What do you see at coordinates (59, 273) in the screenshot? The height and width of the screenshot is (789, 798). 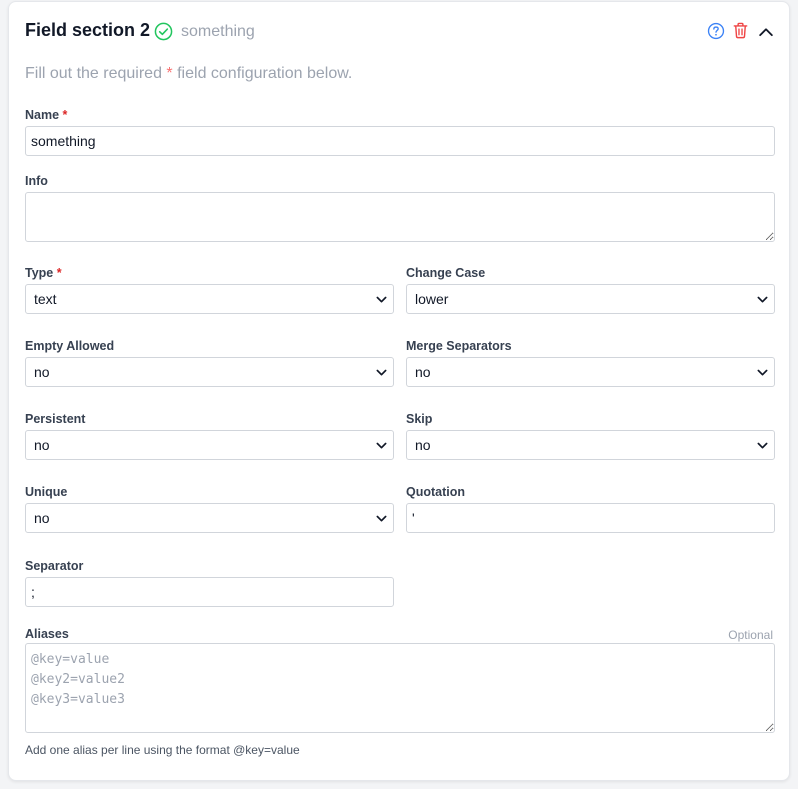 I see `type-required-mark: *` at bounding box center [59, 273].